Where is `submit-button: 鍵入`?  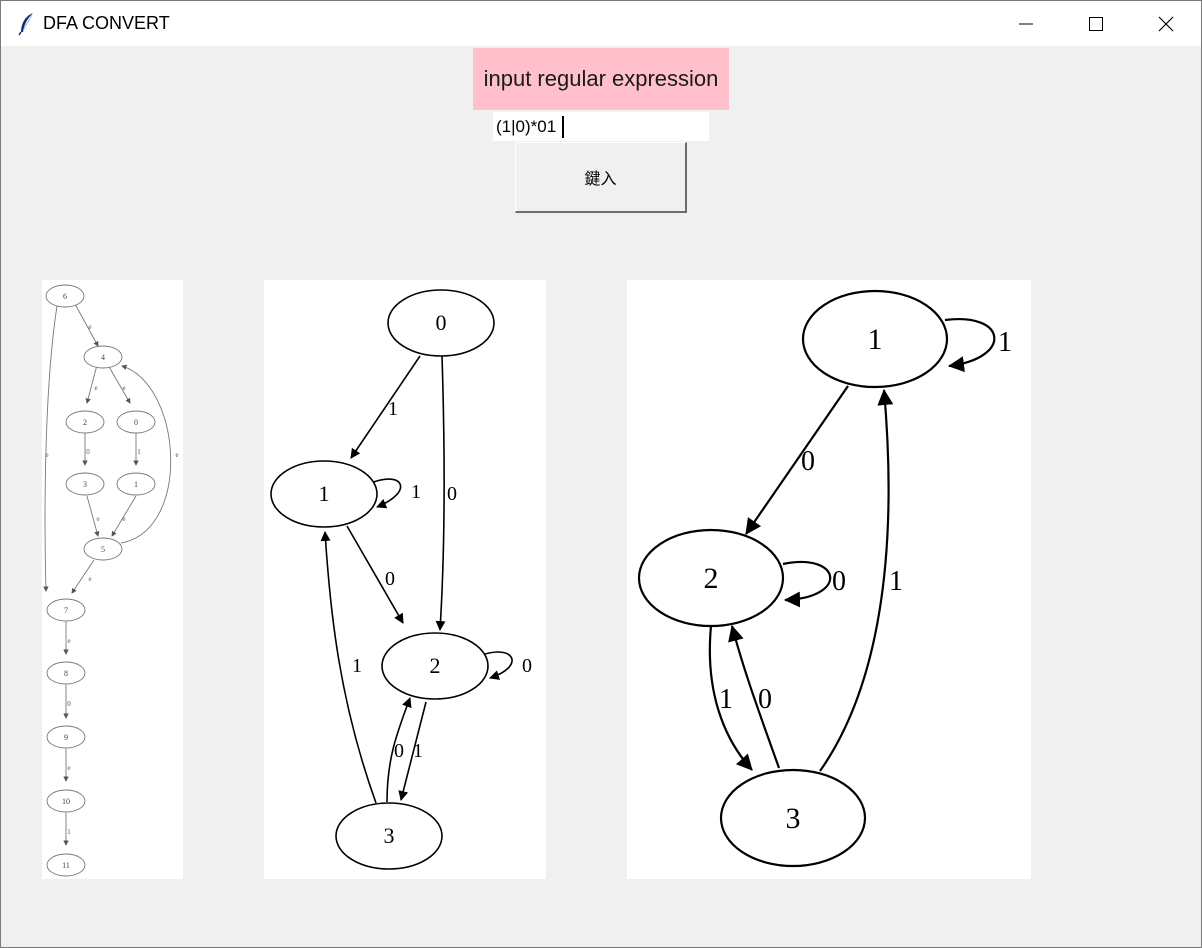
submit-button: 鍵入 is located at coordinates (601, 177).